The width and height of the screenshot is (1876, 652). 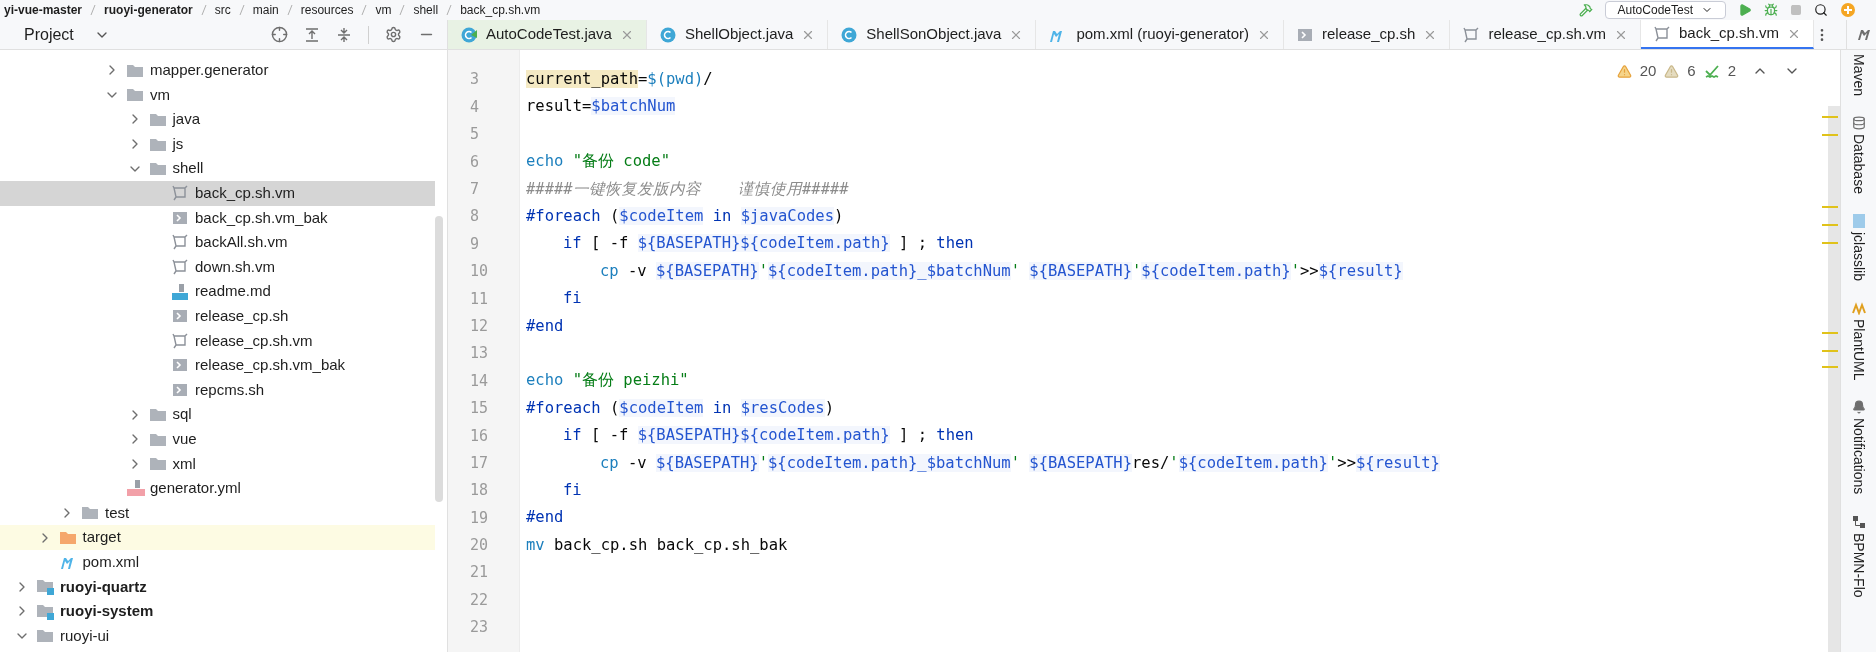 I want to click on scrollbar, so click(x=439, y=359).